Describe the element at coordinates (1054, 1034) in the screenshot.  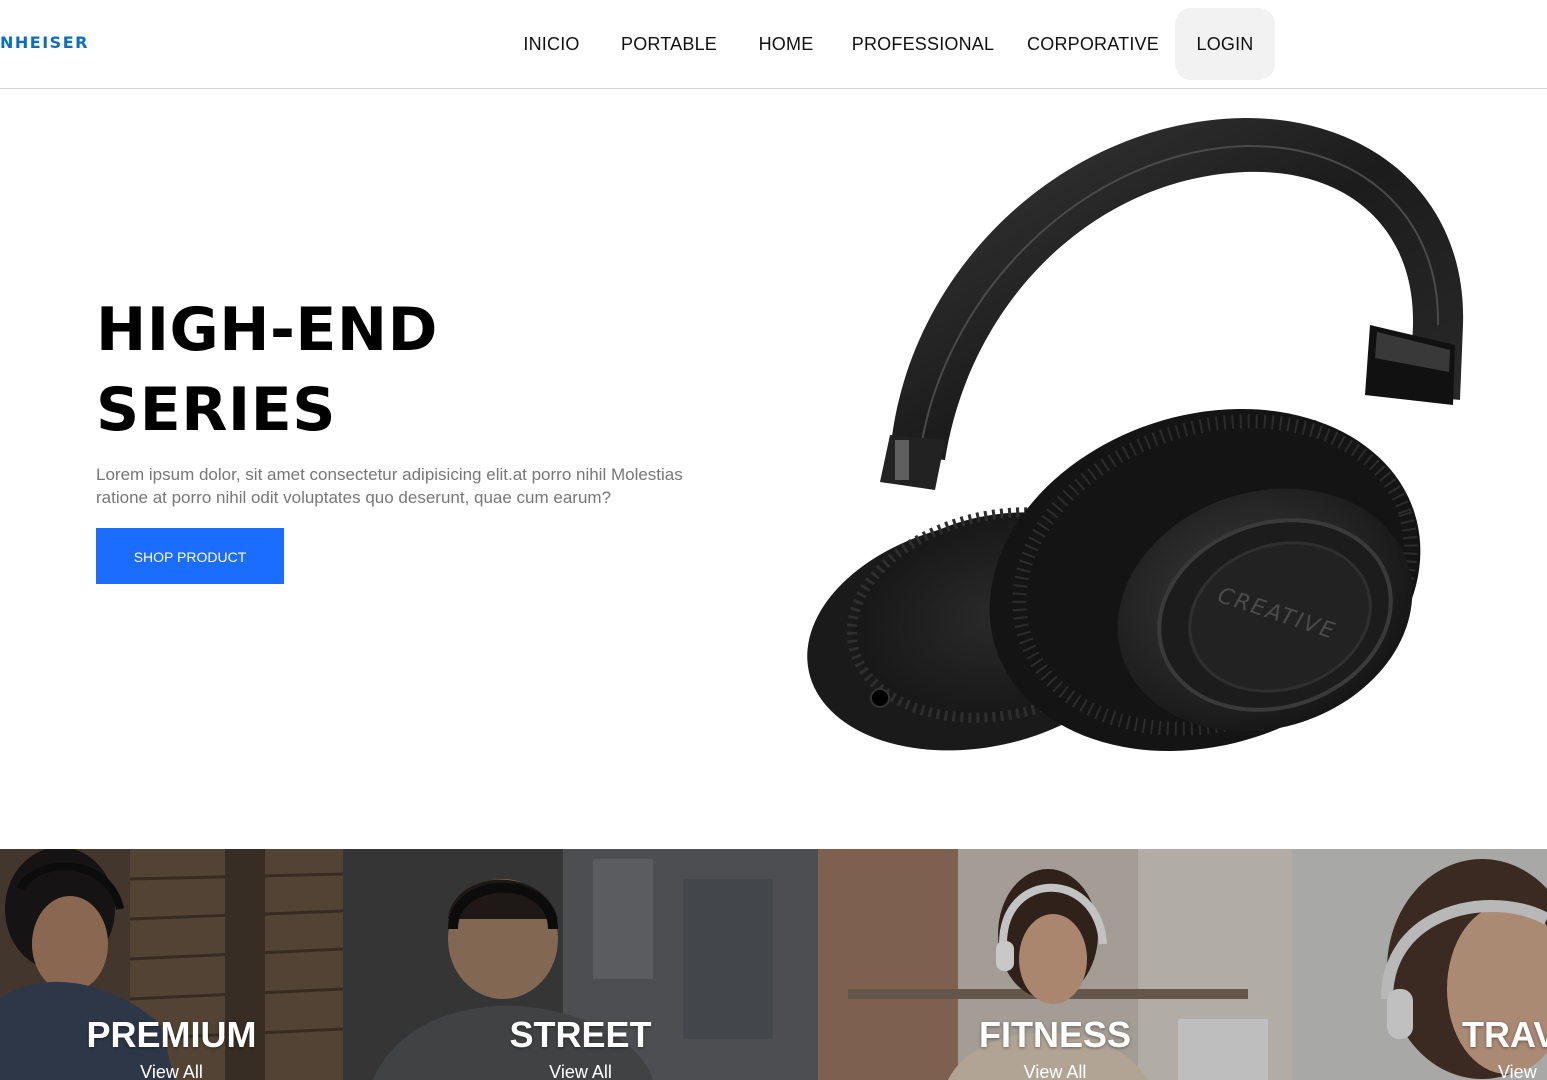
I see `category-title: FITNESS` at that location.